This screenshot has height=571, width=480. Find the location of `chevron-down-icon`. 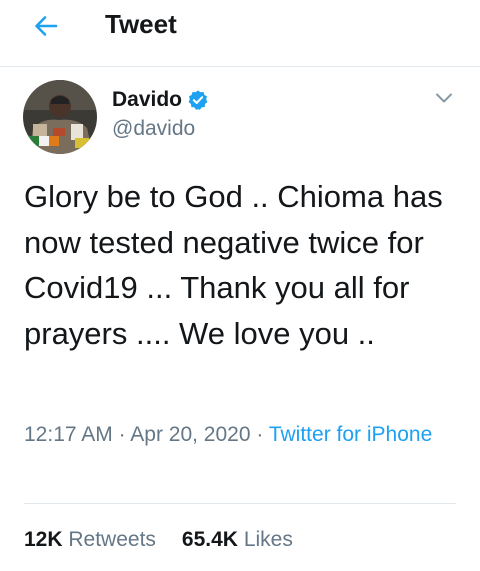

chevron-down-icon is located at coordinates (444, 98).